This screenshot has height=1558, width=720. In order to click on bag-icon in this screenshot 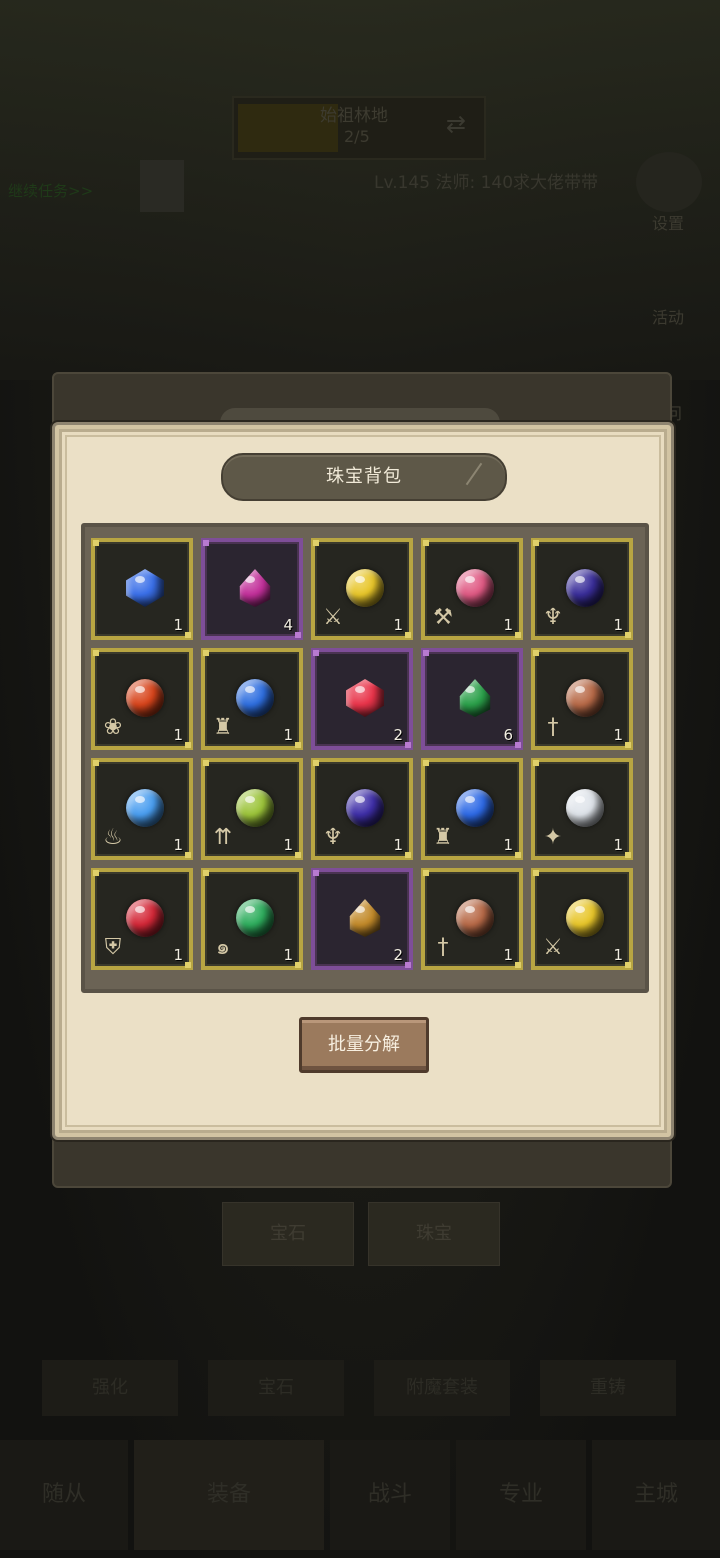, I will do `click(162, 186)`.